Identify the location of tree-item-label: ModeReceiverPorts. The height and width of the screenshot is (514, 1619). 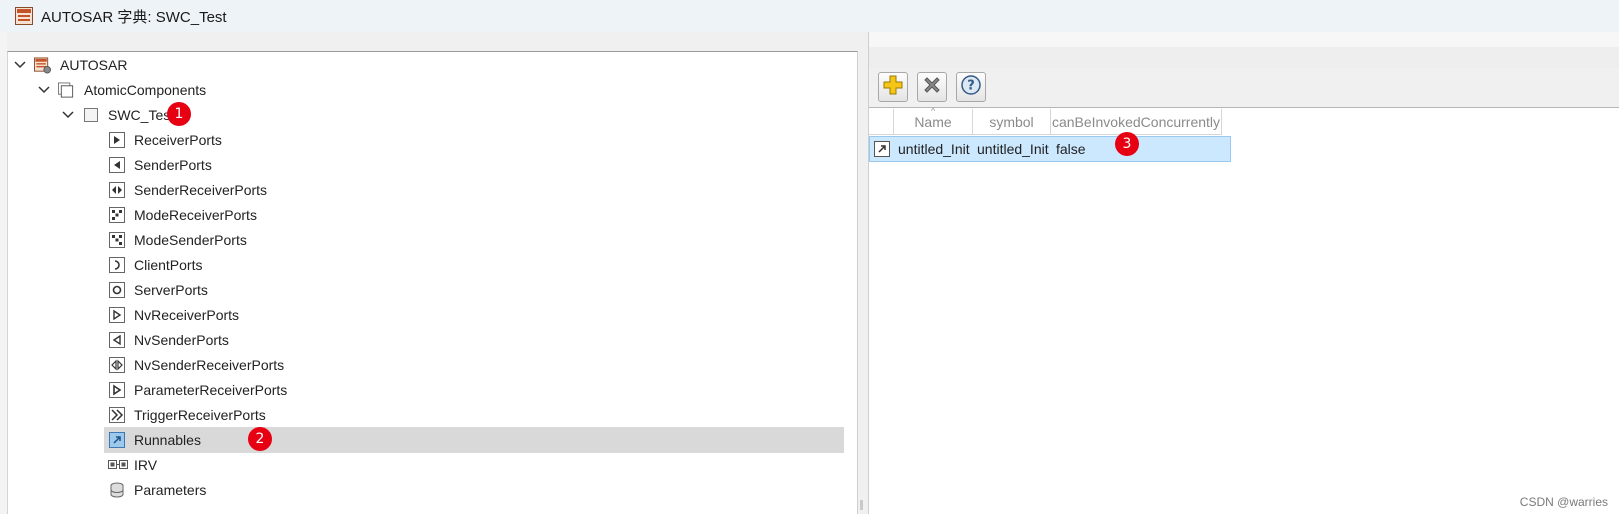
(195, 215).